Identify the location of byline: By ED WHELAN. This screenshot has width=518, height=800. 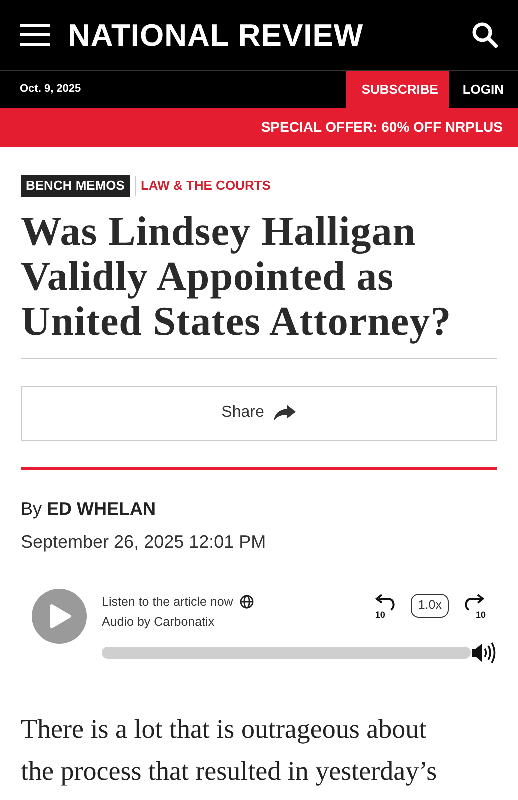
(89, 509).